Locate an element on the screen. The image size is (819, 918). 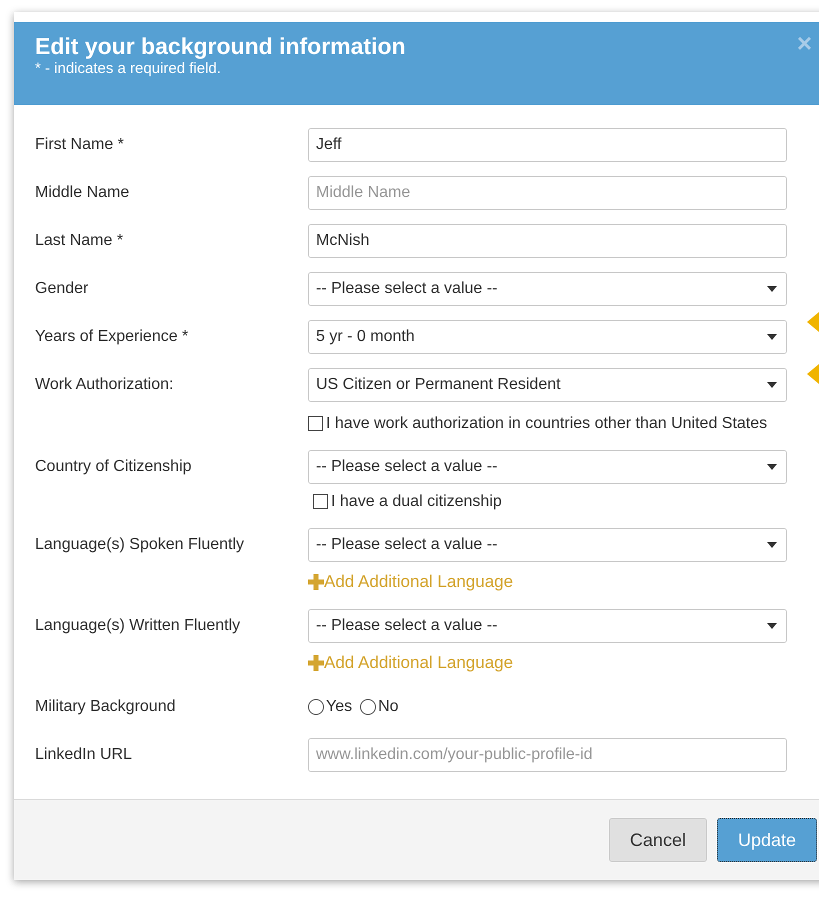
field-label: Language(s) Written Fluently is located at coordinates (138, 626).